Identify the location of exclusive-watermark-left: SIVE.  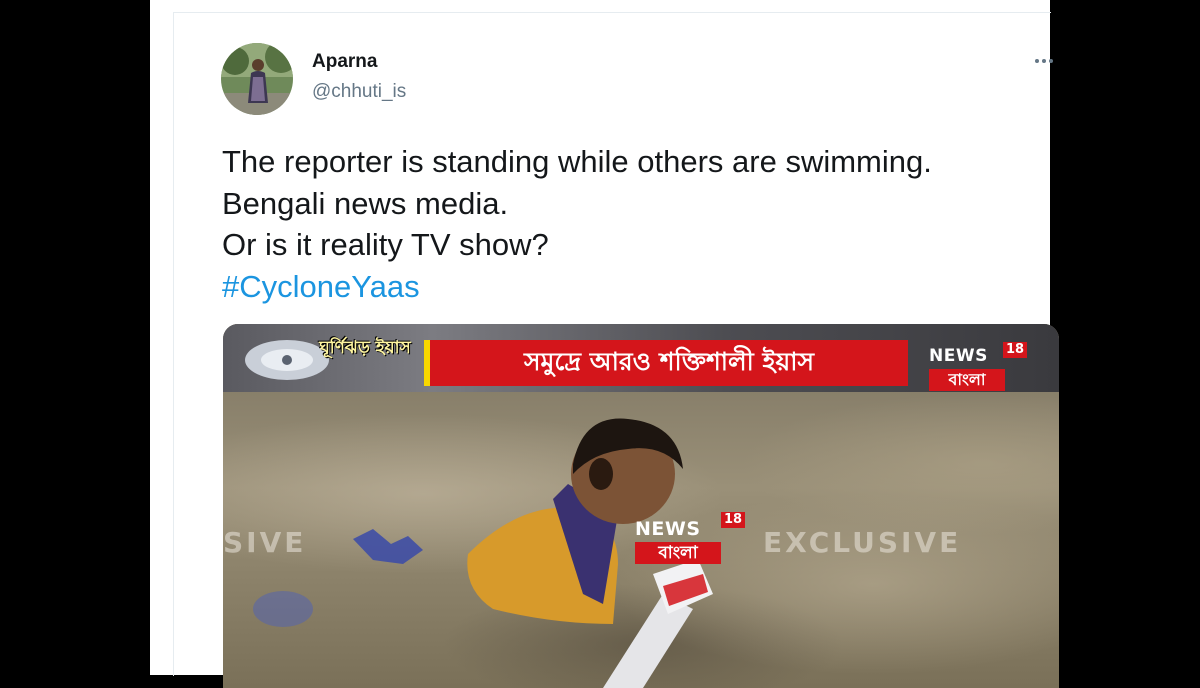
(265, 542).